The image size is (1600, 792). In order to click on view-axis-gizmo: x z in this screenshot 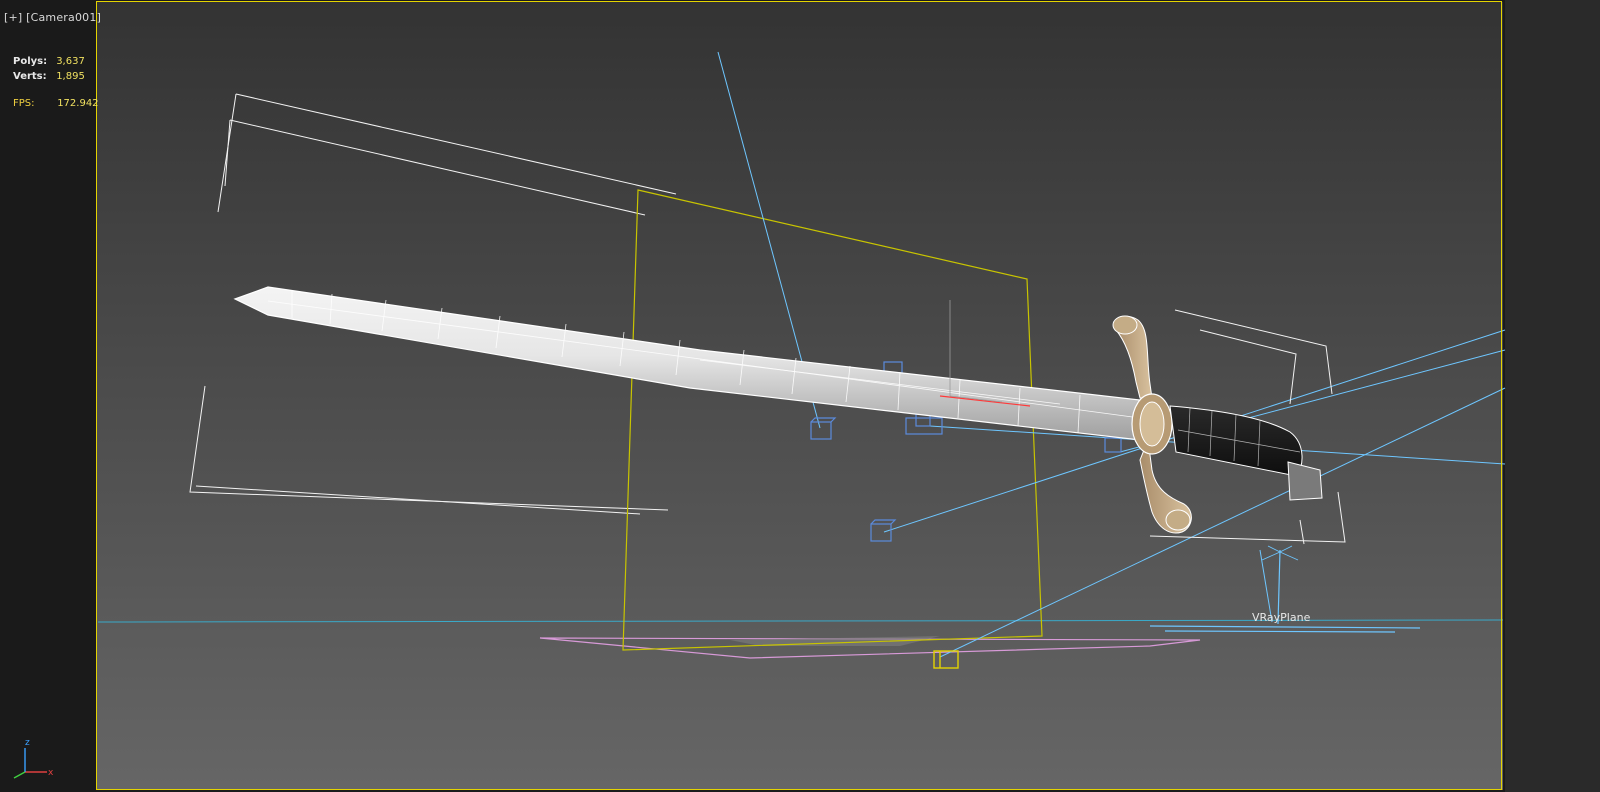, I will do `click(33, 758)`.